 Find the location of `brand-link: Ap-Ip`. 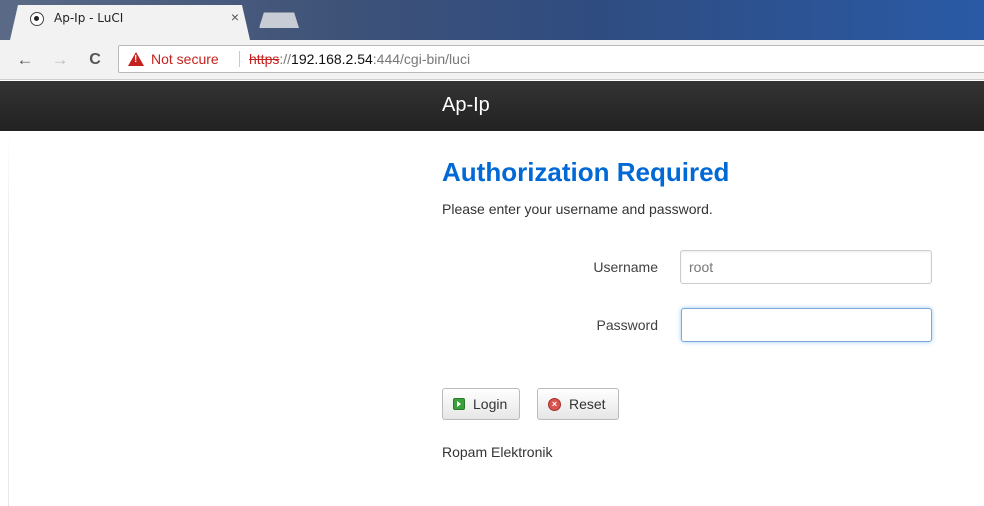

brand-link: Ap-Ip is located at coordinates (466, 105).